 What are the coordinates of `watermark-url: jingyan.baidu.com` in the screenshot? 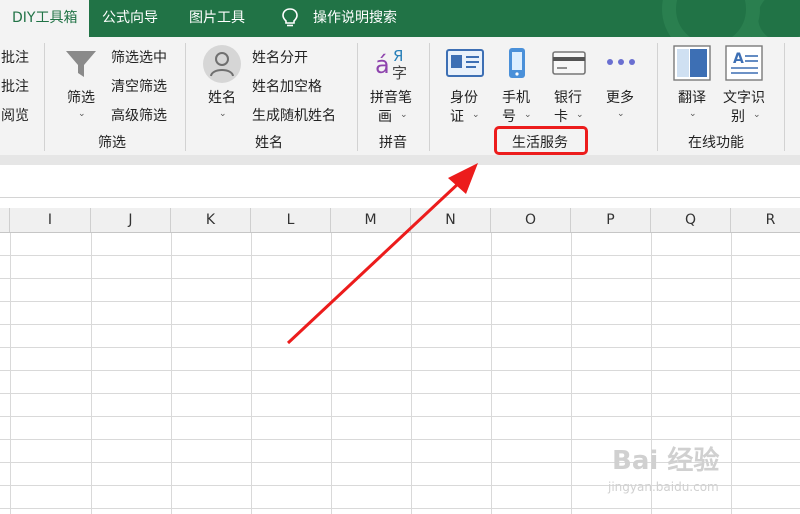 It's located at (663, 487).